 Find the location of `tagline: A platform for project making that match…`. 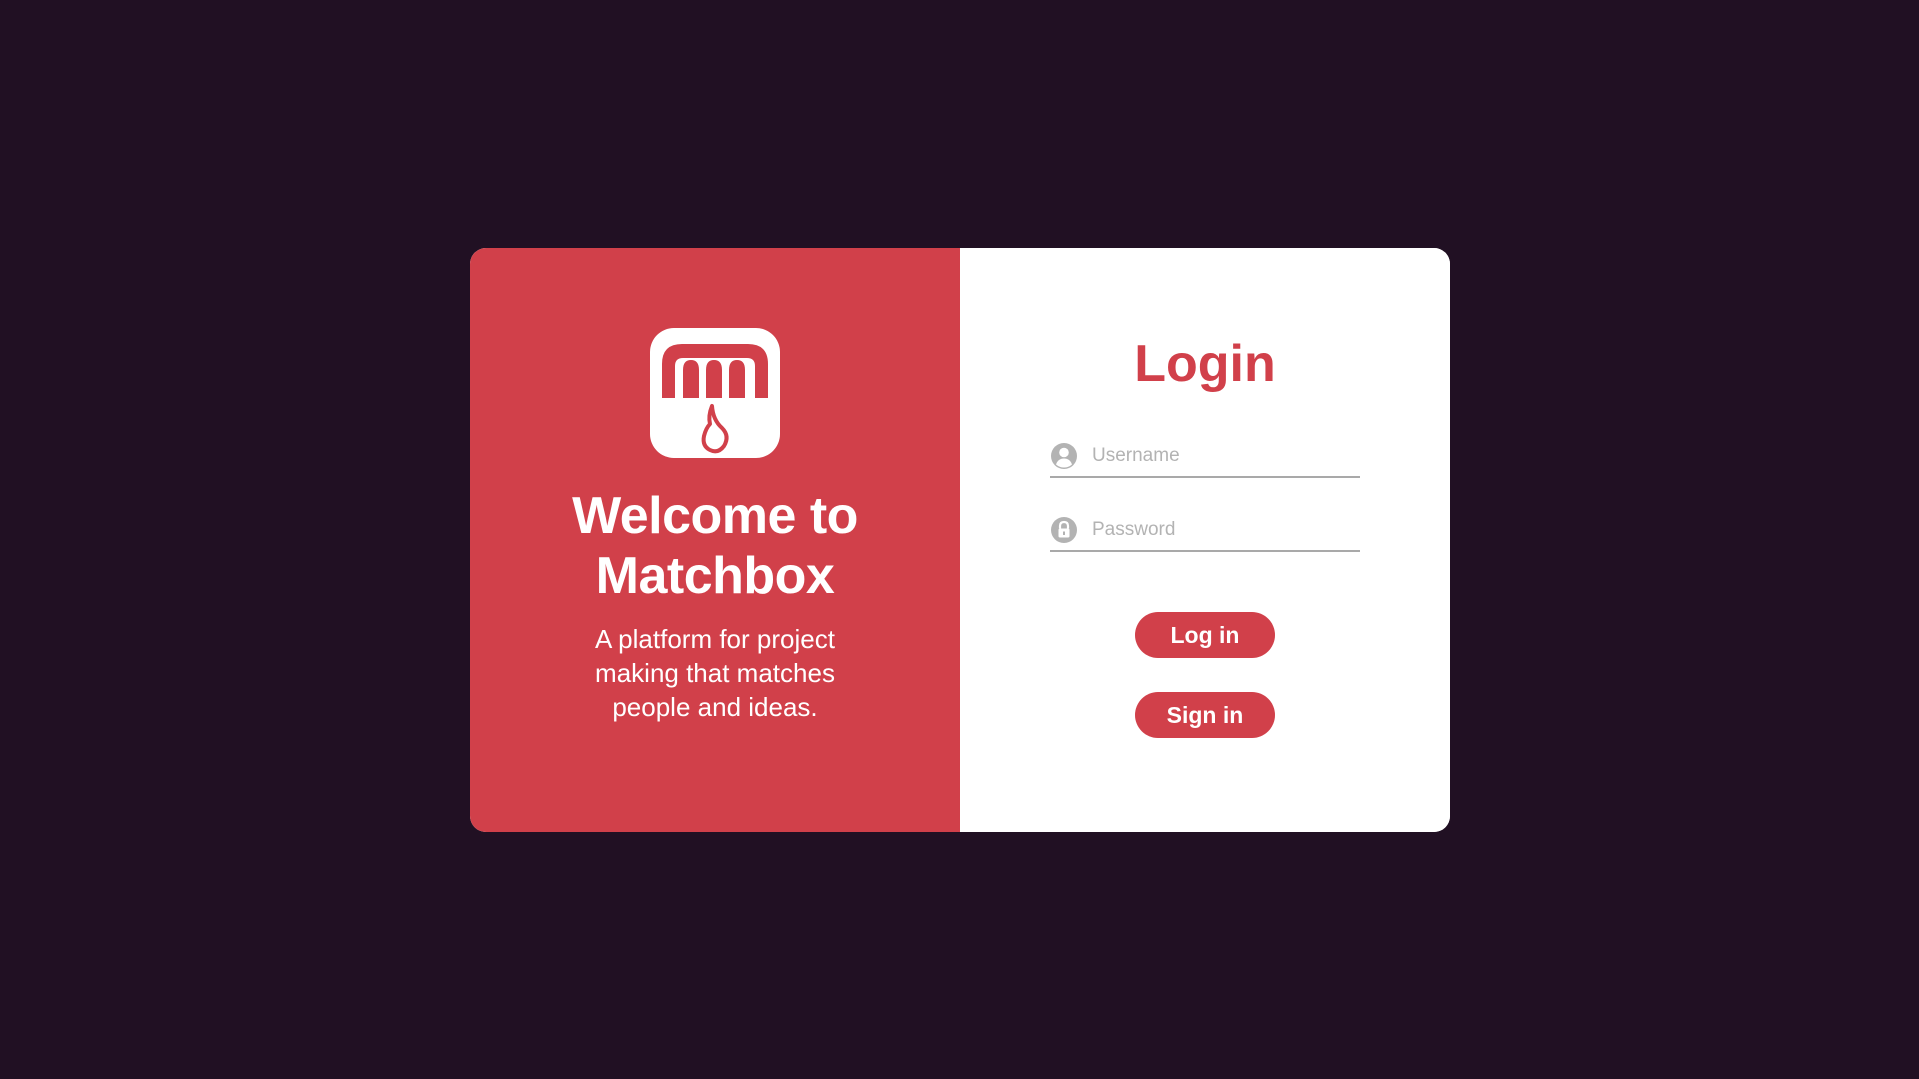

tagline: A platform for project making that match… is located at coordinates (715, 673).